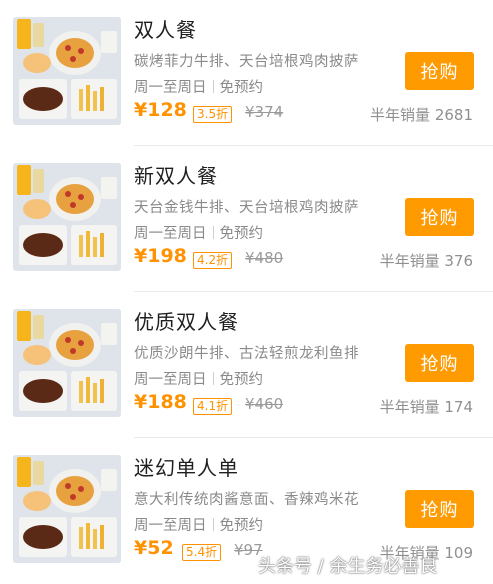 This screenshot has width=493, height=584. What do you see at coordinates (421, 115) in the screenshot?
I see `sales-count: 半年销量 2681` at bounding box center [421, 115].